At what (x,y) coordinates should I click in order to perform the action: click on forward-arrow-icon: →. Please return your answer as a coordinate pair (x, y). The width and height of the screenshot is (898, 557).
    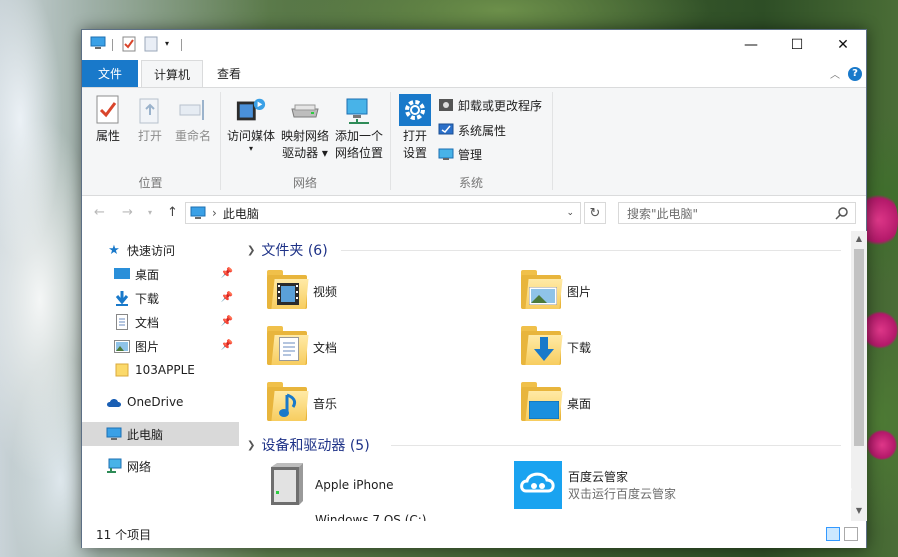
    Looking at the image, I should click on (127, 212).